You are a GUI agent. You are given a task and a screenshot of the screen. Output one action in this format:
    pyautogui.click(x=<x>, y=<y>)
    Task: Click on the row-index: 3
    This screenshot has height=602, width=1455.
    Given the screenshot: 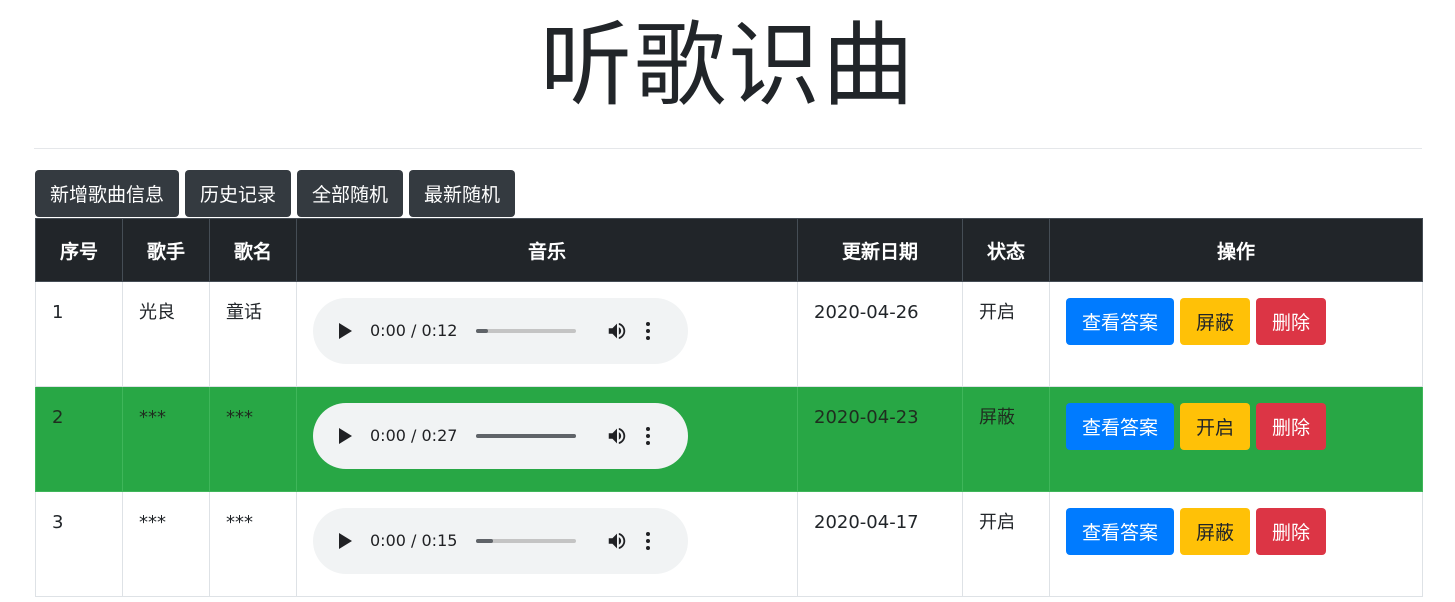 What is the action you would take?
    pyautogui.click(x=58, y=522)
    